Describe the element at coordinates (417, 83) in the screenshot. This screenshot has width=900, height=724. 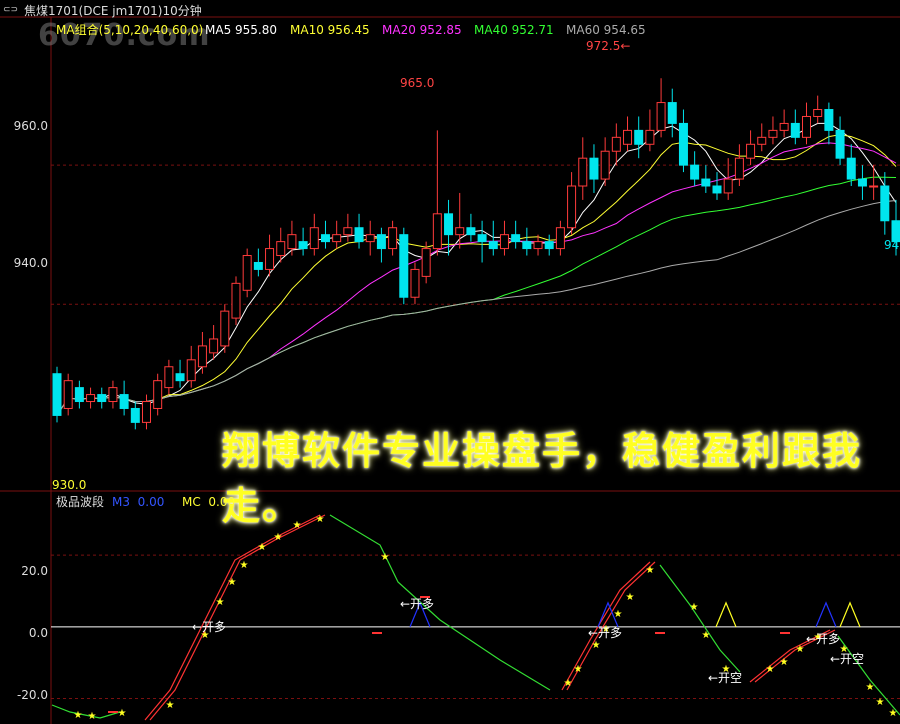
I see `local-high-marker: 965.0` at that location.